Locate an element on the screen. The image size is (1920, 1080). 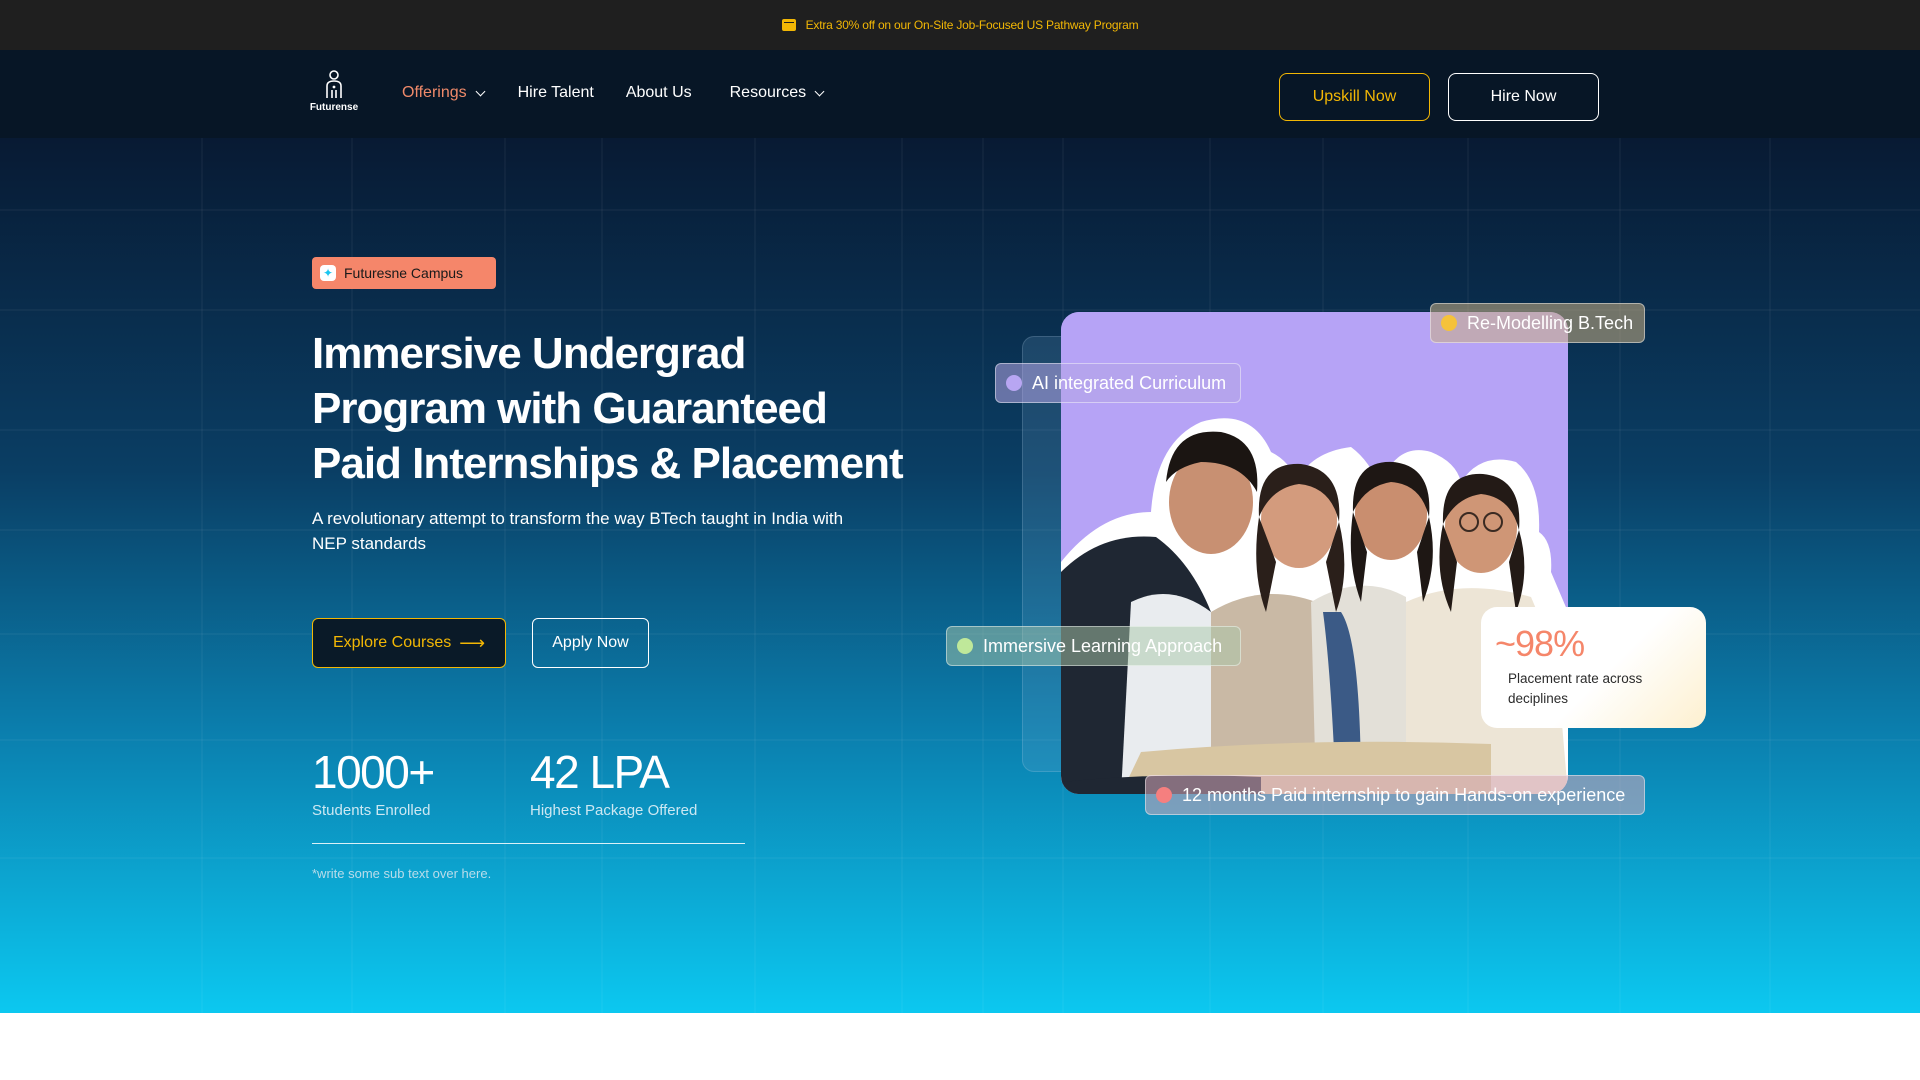
futurense-logo: Futurense is located at coordinates (334, 94).